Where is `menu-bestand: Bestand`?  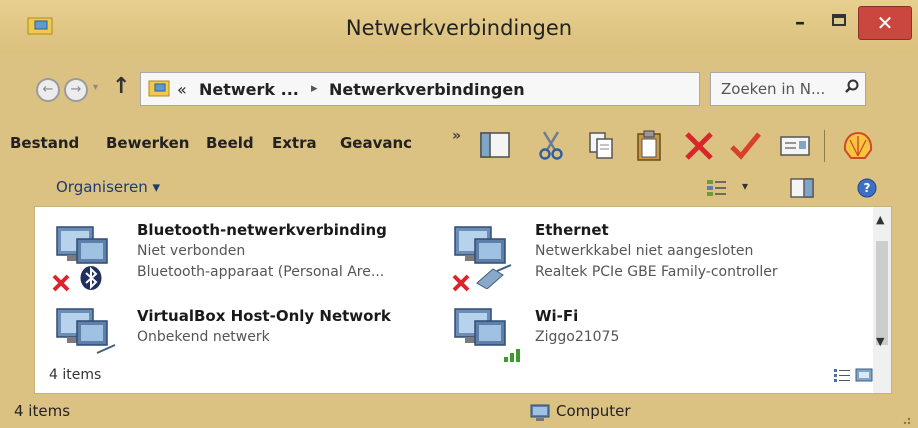
menu-bestand: Bestand is located at coordinates (44, 143).